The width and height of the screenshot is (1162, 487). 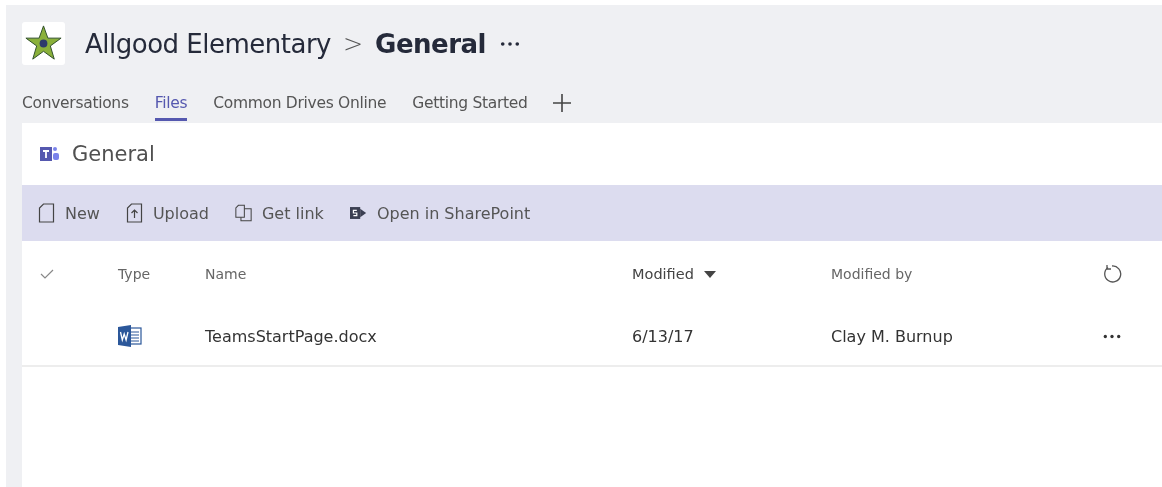 What do you see at coordinates (113, 154) in the screenshot?
I see `panel-title: General` at bounding box center [113, 154].